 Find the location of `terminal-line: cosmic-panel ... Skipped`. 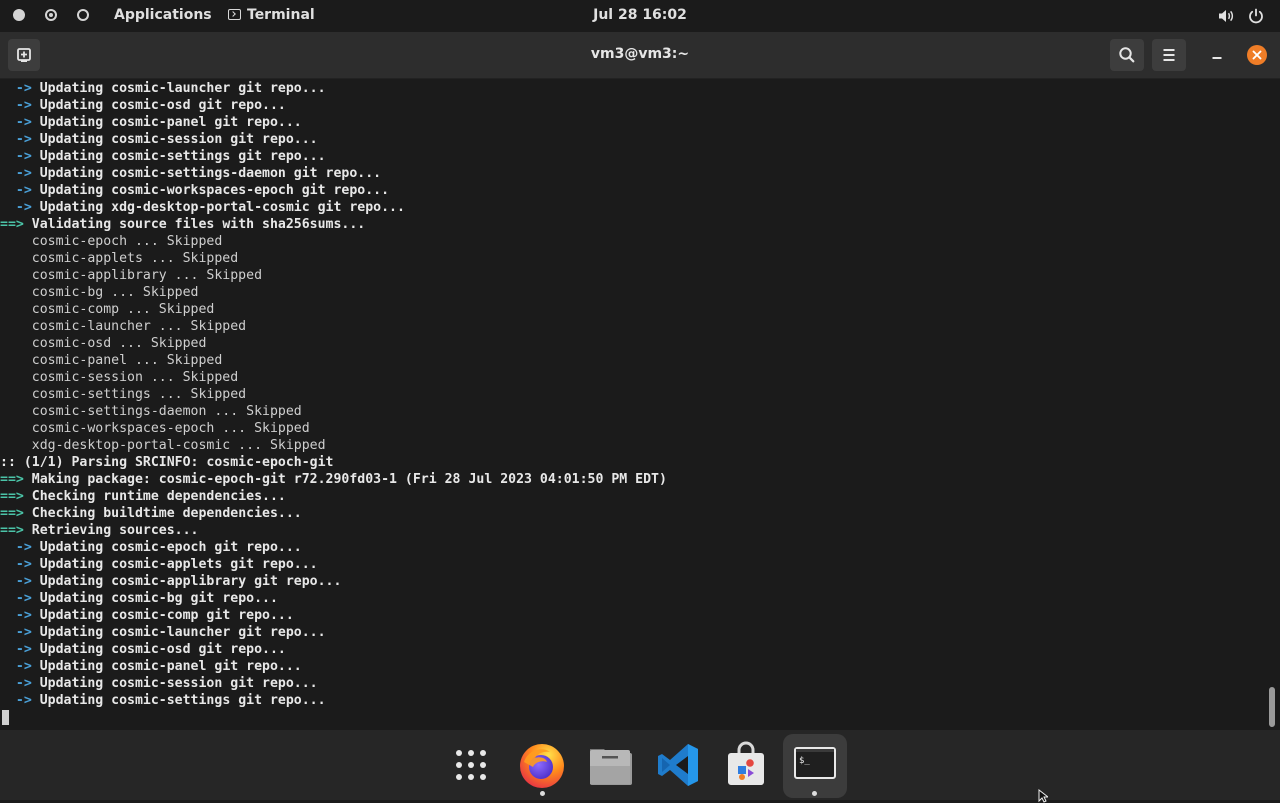

terminal-line: cosmic-panel ... Skipped is located at coordinates (333, 360).